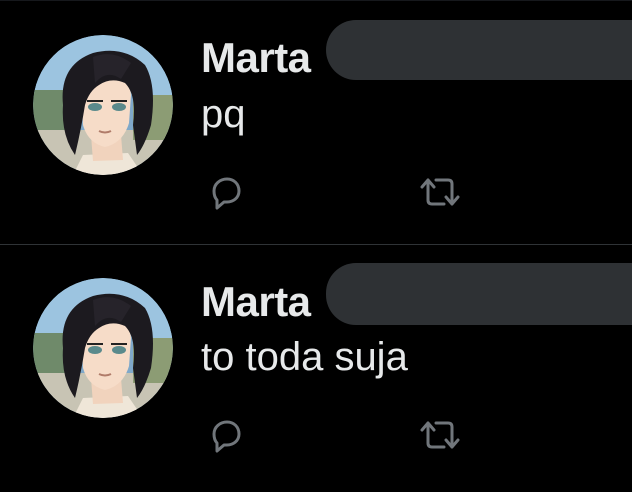  What do you see at coordinates (223, 114) in the screenshot?
I see `tweet-text: pq` at bounding box center [223, 114].